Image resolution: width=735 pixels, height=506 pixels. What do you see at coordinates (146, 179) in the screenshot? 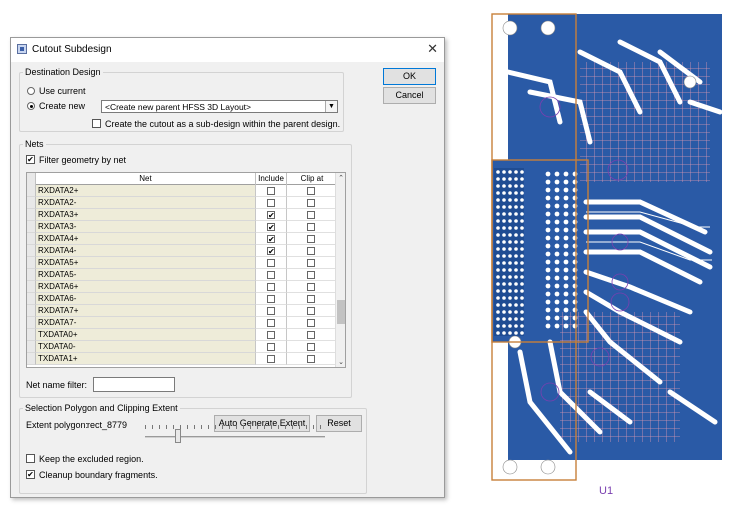
I see `net-column-header: Net` at bounding box center [146, 179].